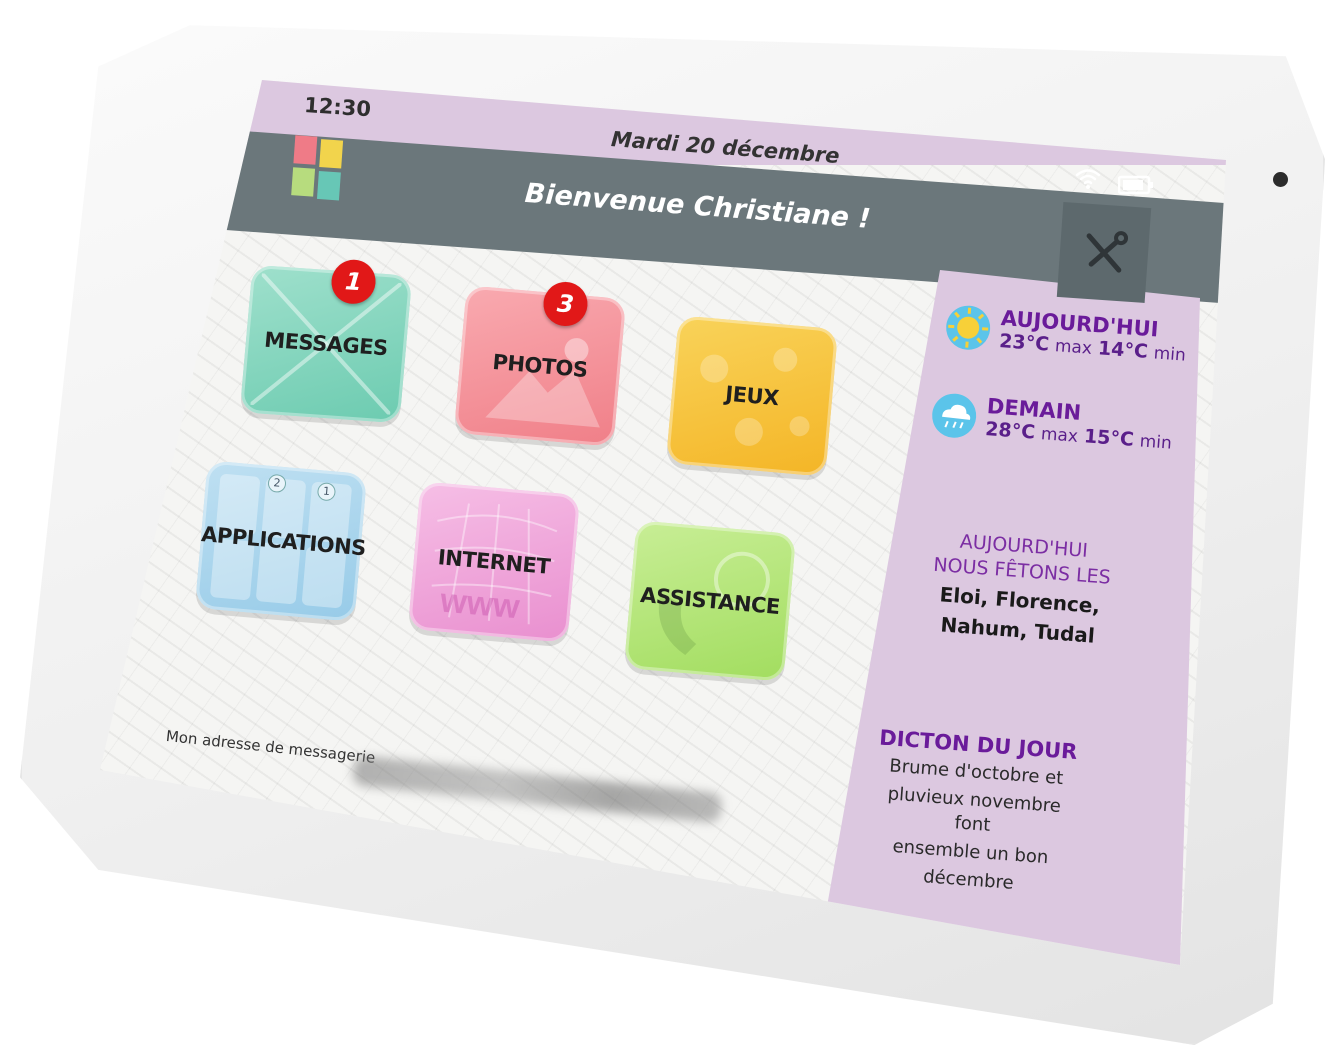 Image resolution: width=1328 pixels, height=1052 pixels. Describe the element at coordinates (281, 541) in the screenshot. I see `tile-applications: 2 1 APPLICATIONS` at that location.